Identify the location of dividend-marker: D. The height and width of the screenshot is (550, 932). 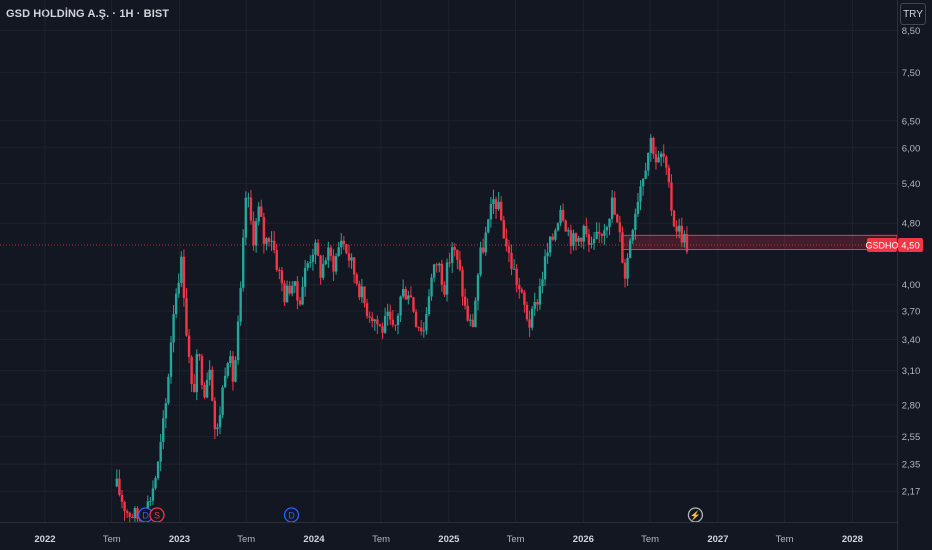
(291, 515).